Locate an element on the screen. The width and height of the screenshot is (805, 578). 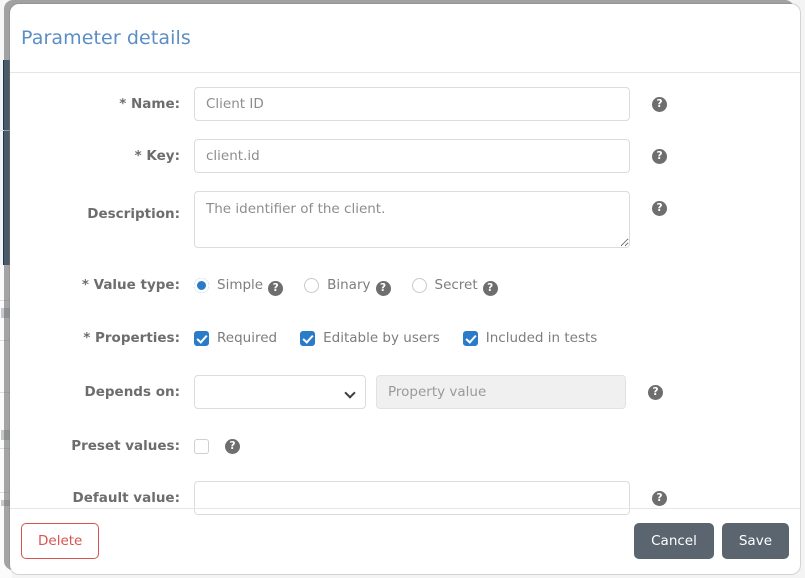
checkbox-icon-required is located at coordinates (201, 338).